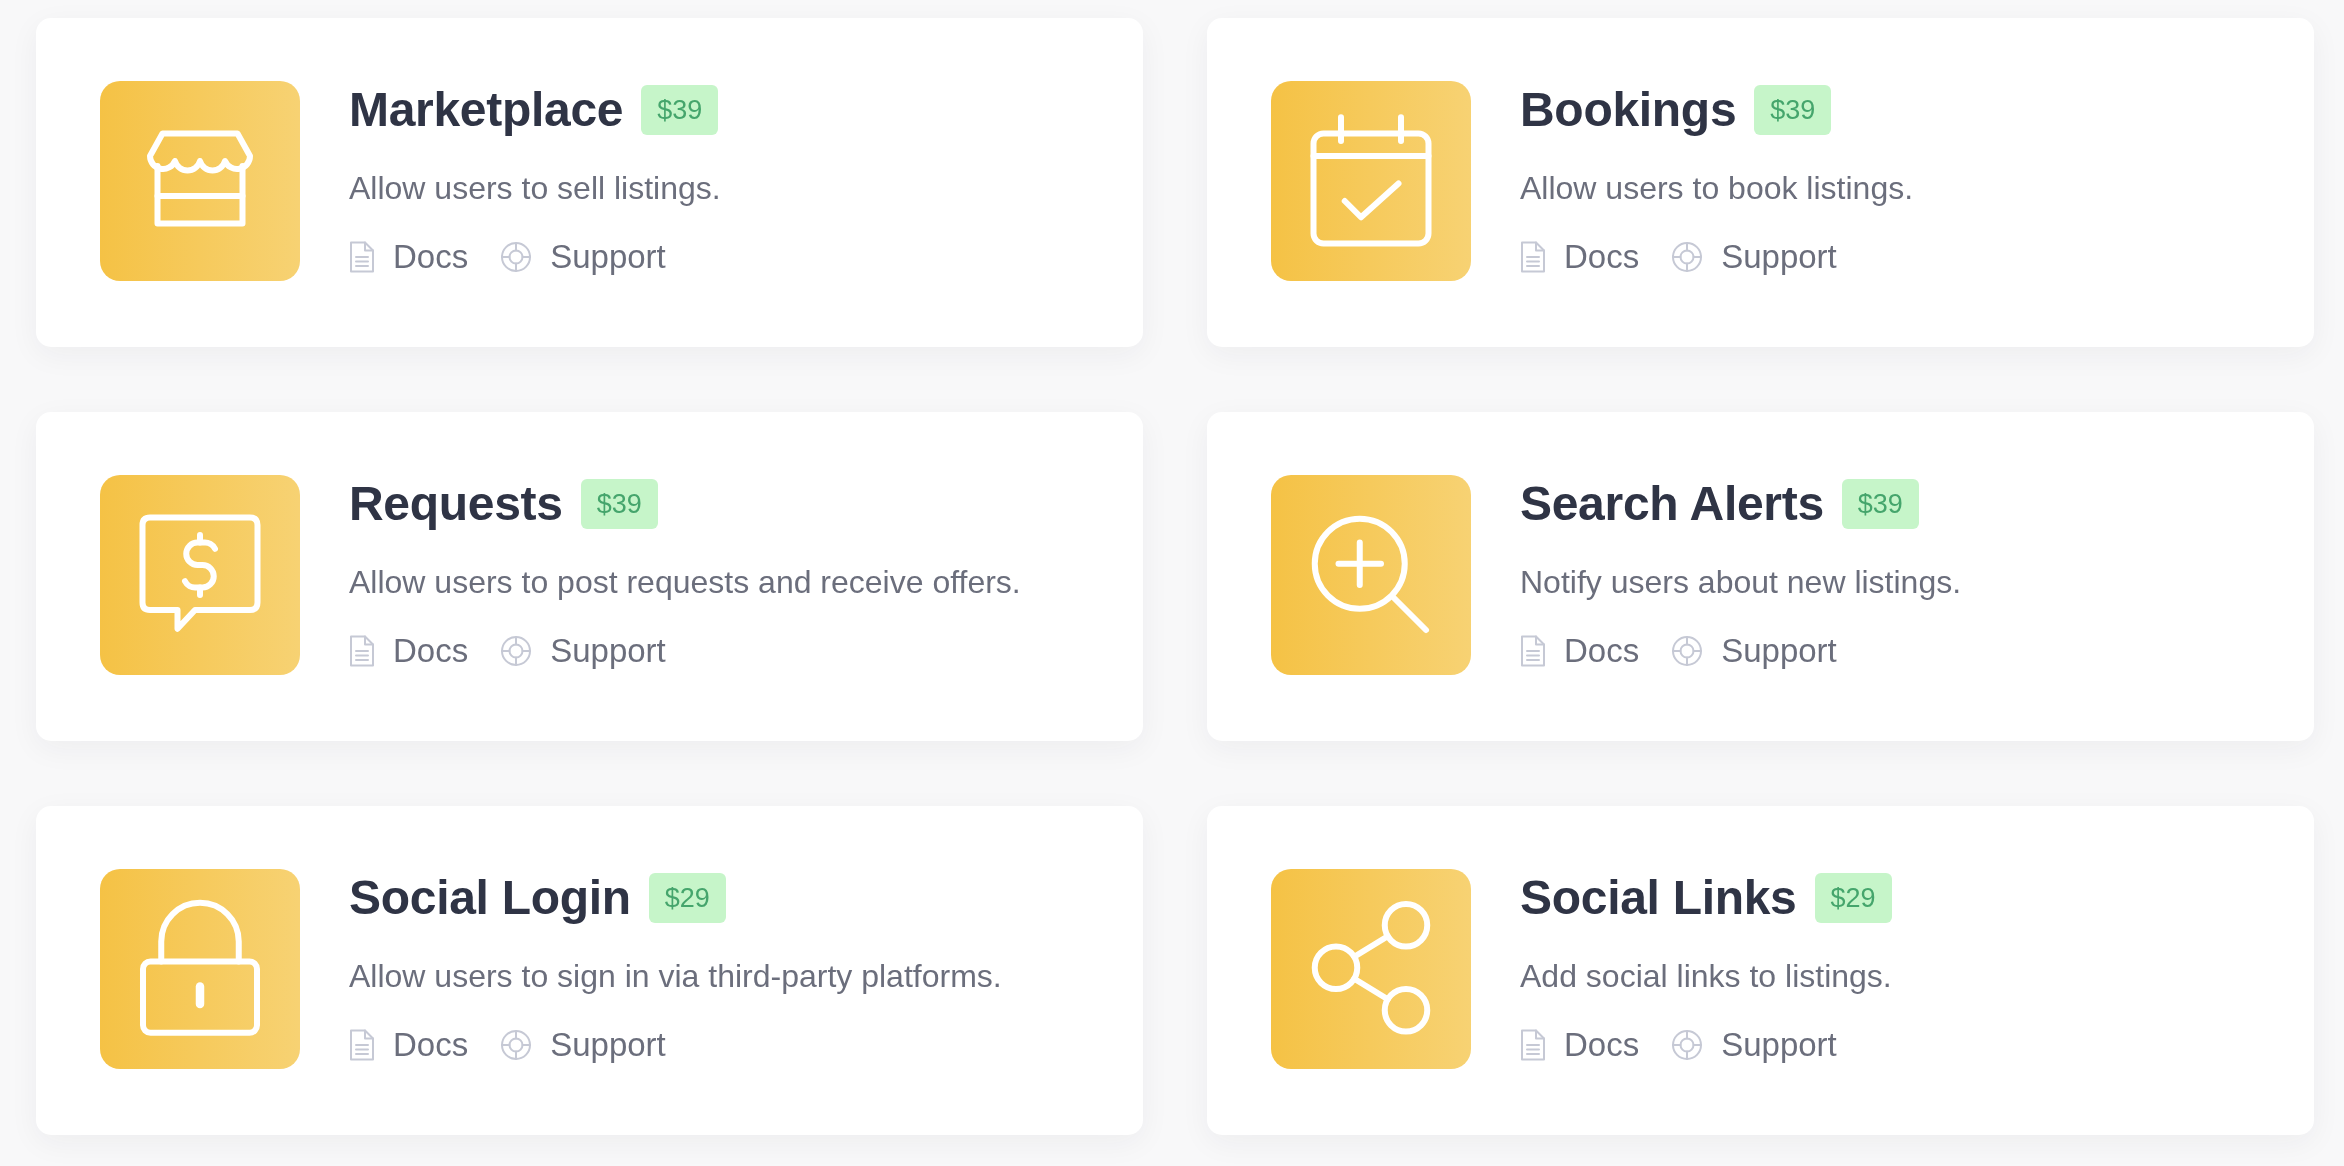 The height and width of the screenshot is (1166, 2344). I want to click on addon-description: Allow users to post requests and receive offers., so click(685, 582).